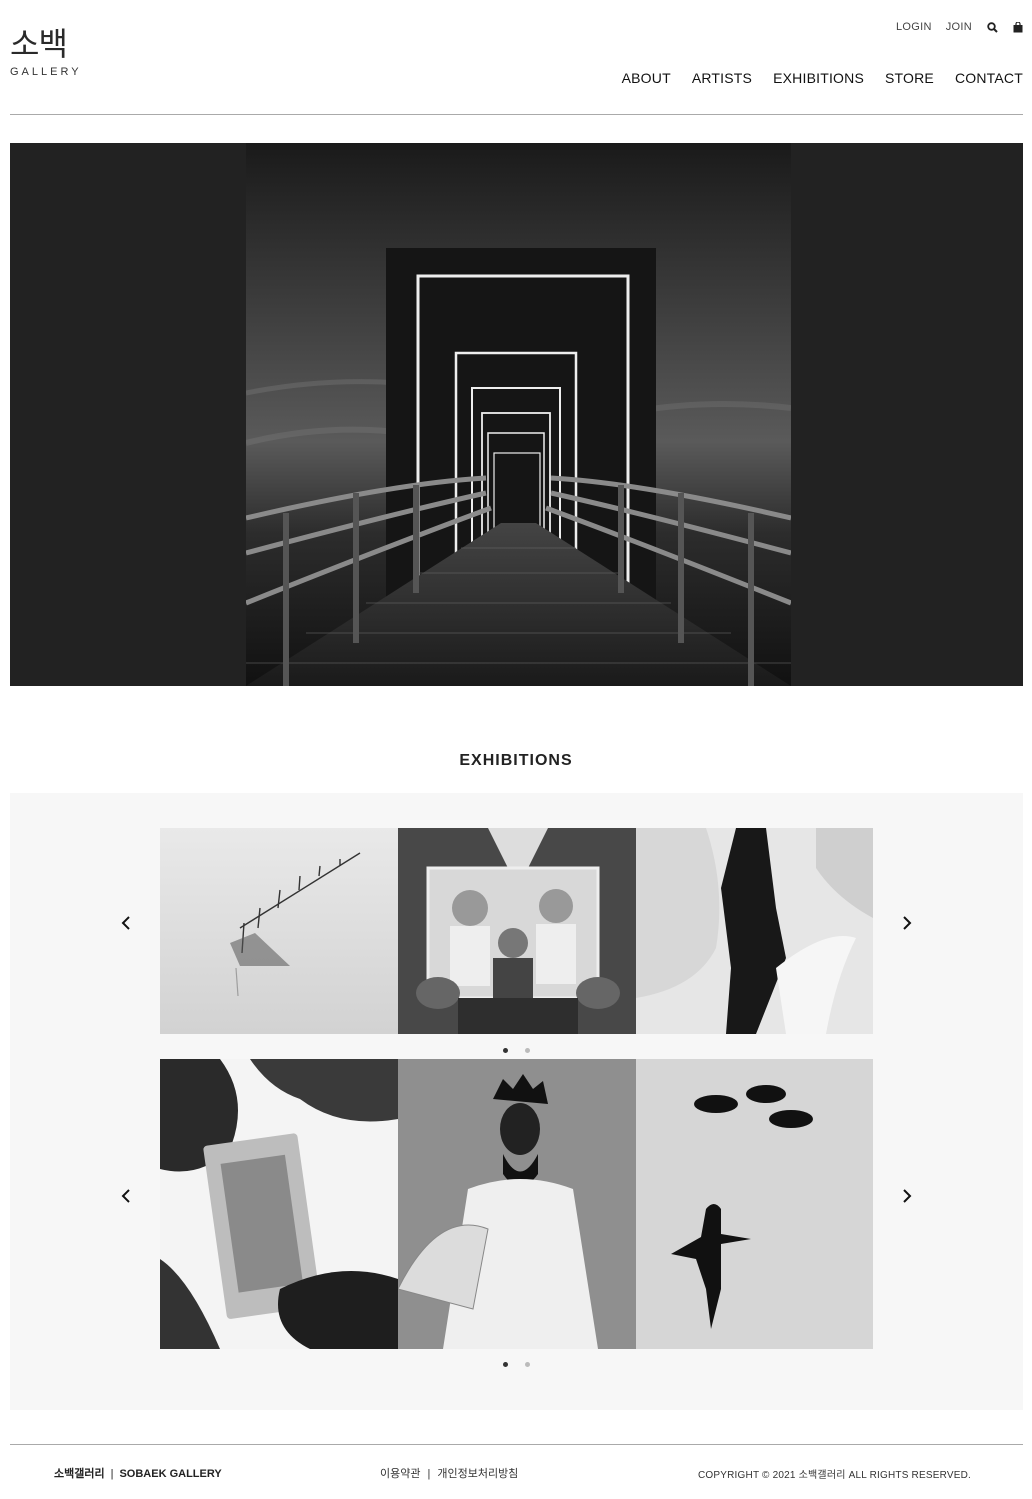 The width and height of the screenshot is (1032, 1499). I want to click on exhibitions-title: EXHIBITIONS, so click(516, 760).